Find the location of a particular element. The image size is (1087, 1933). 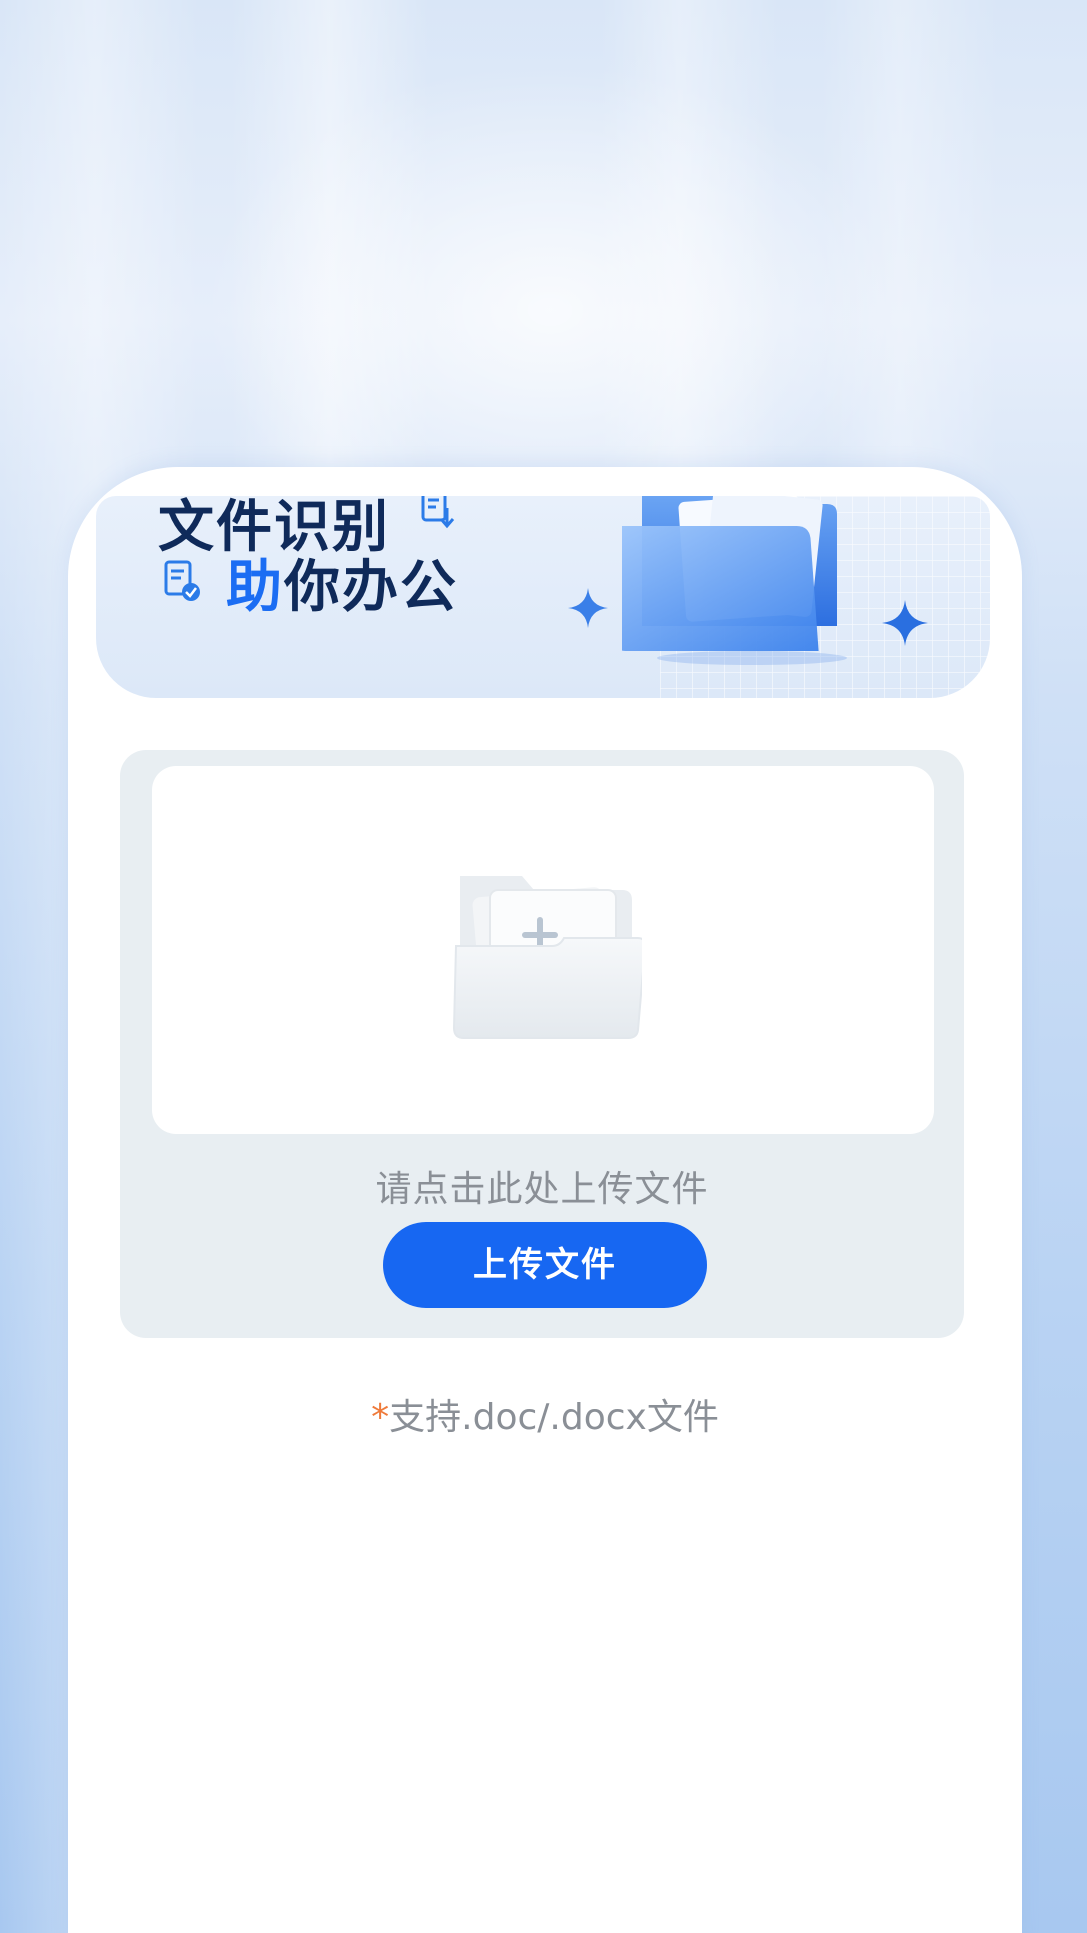

upload-hint: 请点击此处上传文件 is located at coordinates (542, 1186).